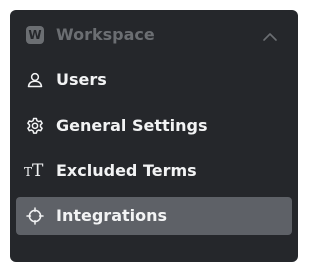  I want to click on nav-item-label: General Settings, so click(132, 125).